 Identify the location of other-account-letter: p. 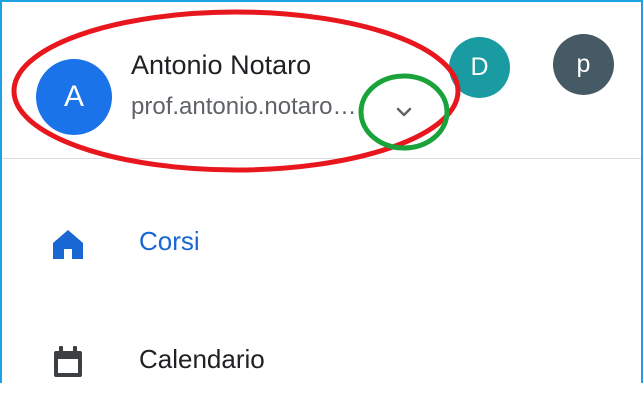
(583, 64).